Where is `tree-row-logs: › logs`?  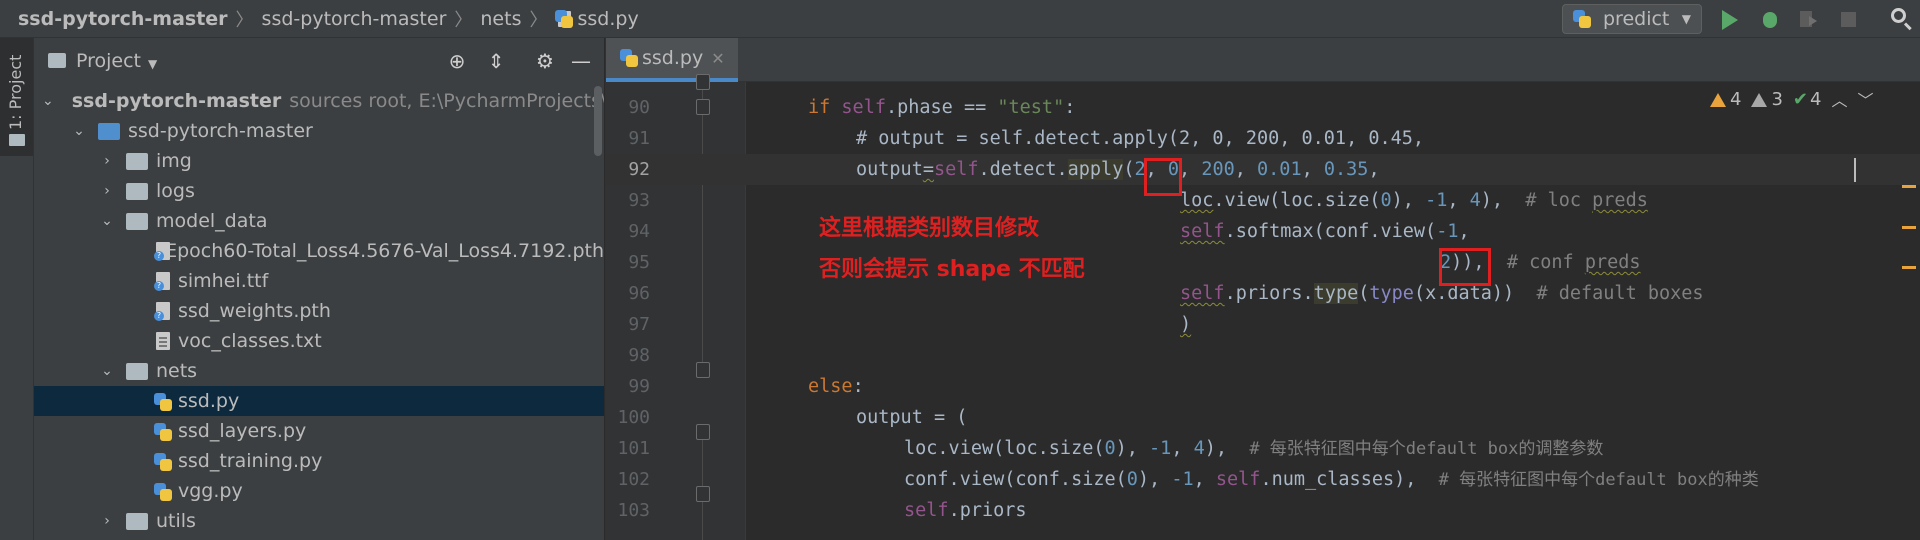
tree-row-logs: › logs is located at coordinates (319, 191).